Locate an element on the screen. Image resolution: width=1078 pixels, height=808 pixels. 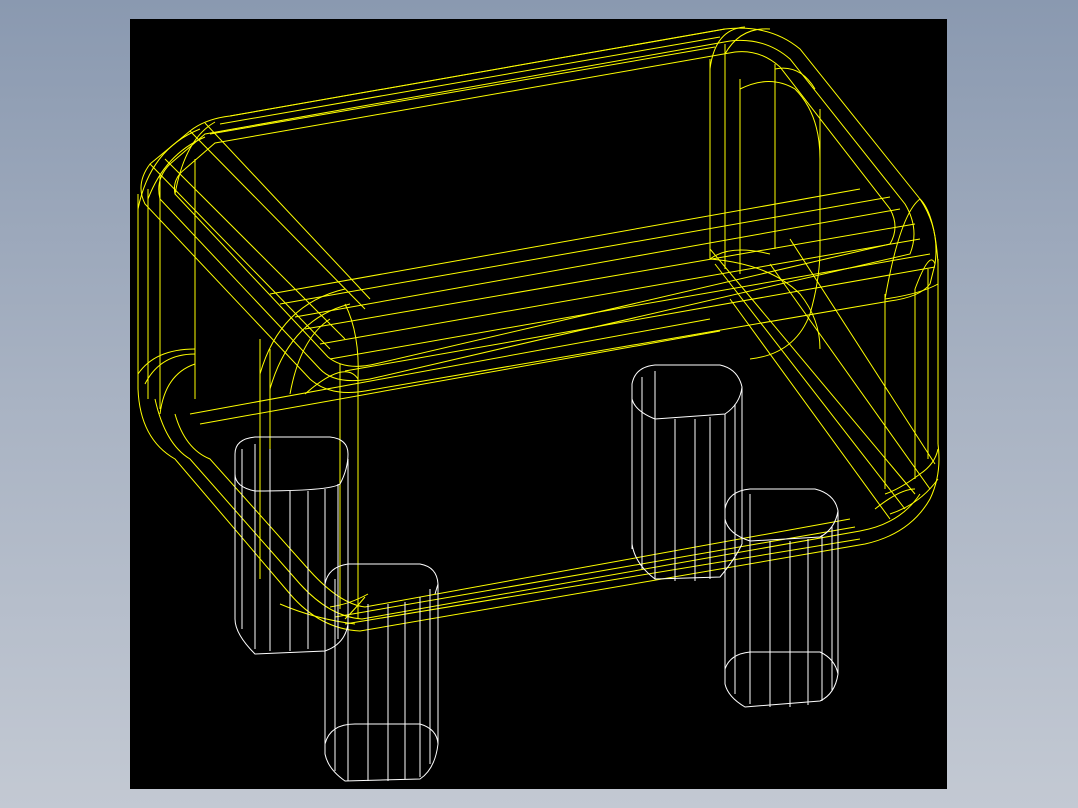
pin-back-left is located at coordinates (291, 545).